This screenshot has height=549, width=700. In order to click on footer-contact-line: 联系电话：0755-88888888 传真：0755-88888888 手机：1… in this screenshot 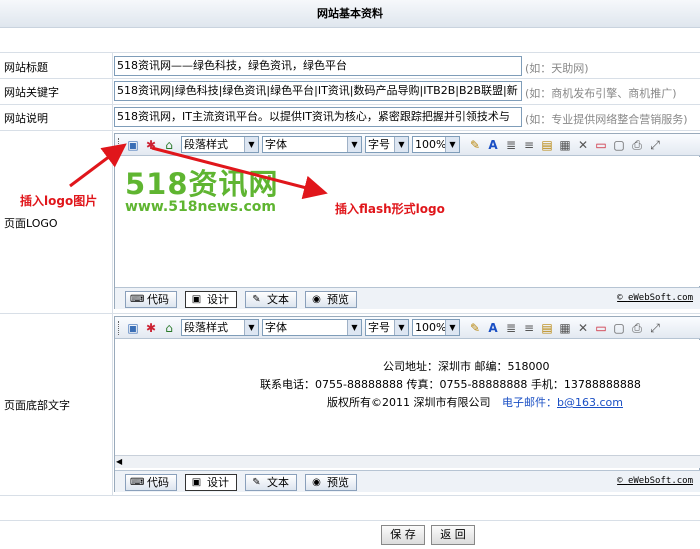, I will do `click(450, 384)`.